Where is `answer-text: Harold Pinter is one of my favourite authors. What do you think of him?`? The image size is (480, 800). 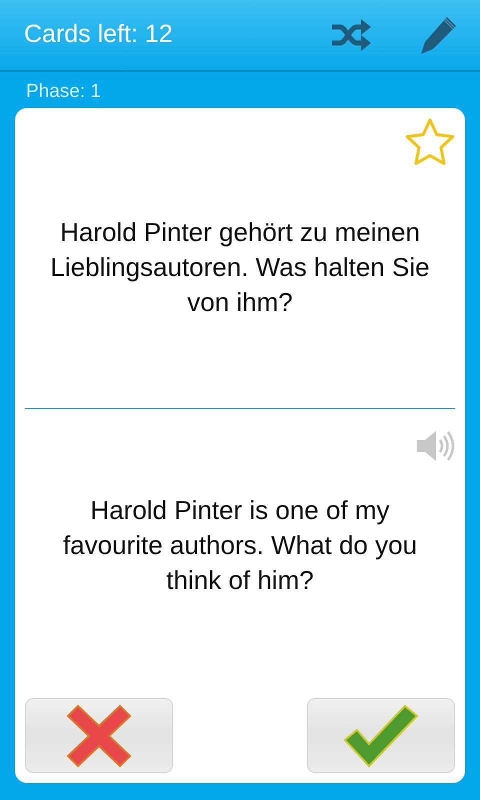 answer-text: Harold Pinter is one of my favourite authors. What do you think of him? is located at coordinates (240, 545).